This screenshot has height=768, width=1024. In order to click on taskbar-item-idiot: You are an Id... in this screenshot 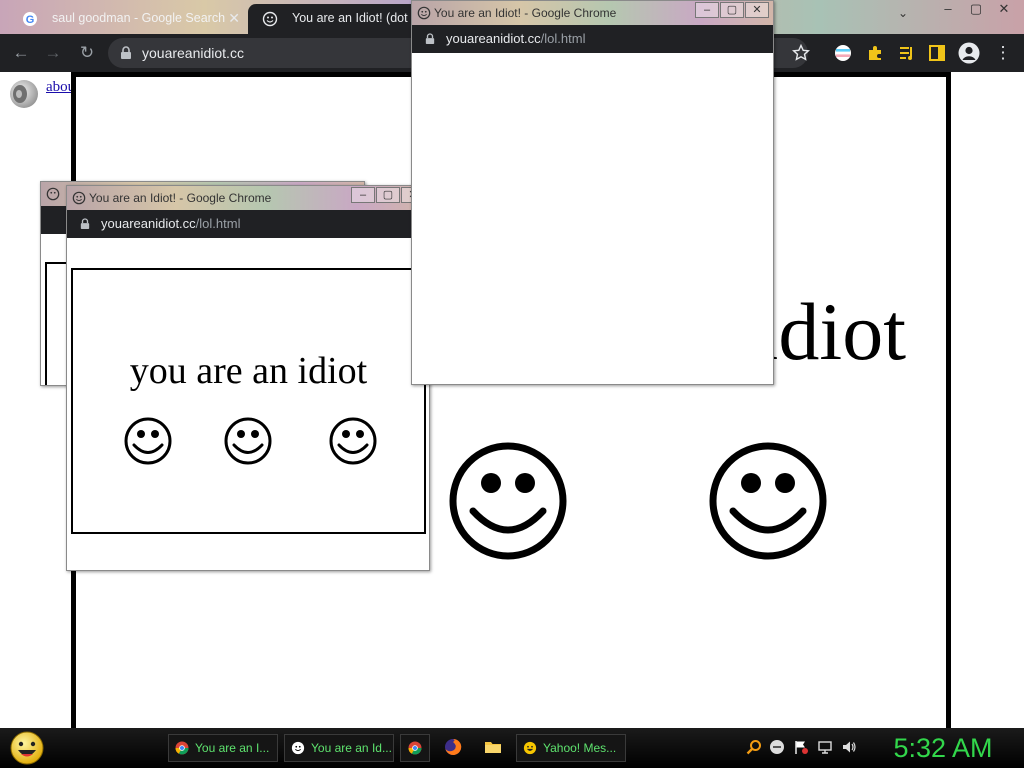, I will do `click(339, 748)`.